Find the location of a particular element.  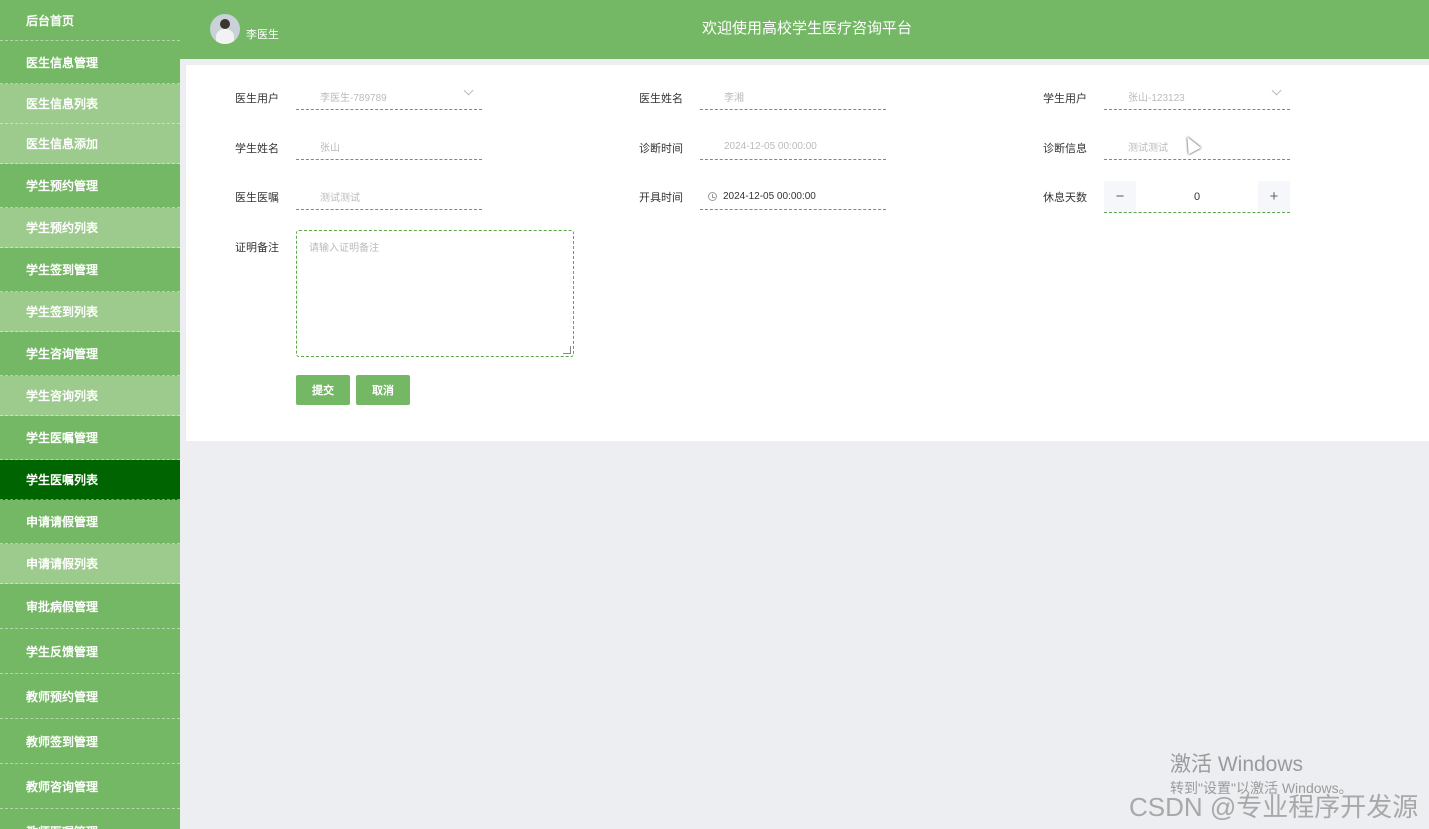

student-user-value: 张山-123123 is located at coordinates (1156, 98).